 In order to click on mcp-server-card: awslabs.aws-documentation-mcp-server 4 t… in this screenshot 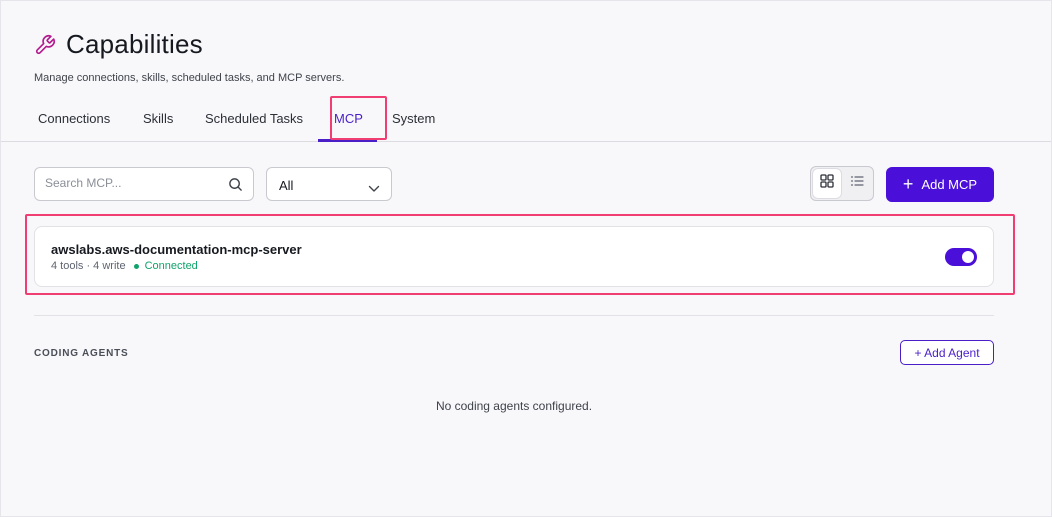, I will do `click(514, 256)`.